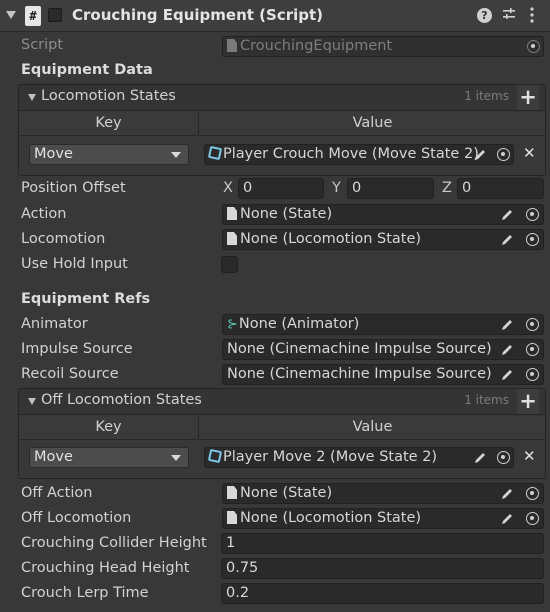  I want to click on use-hold-input-checkbox, so click(229, 264).